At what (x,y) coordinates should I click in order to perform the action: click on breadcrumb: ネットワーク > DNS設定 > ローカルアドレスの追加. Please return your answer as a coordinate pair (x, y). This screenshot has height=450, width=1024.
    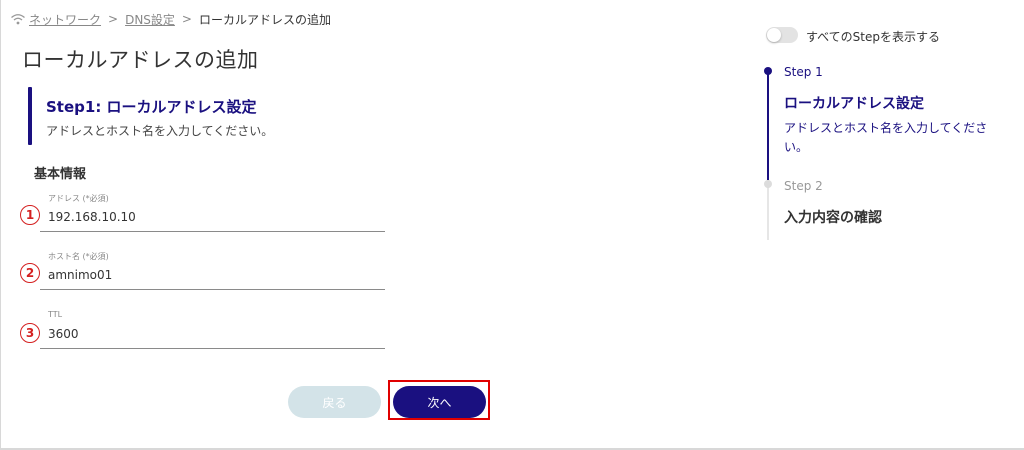
    Looking at the image, I should click on (170, 19).